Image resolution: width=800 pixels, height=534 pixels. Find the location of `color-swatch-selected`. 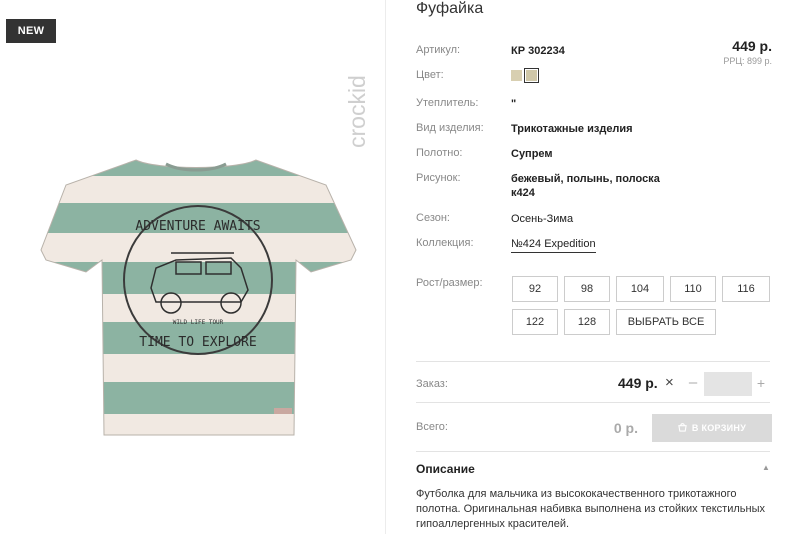

color-swatch-selected is located at coordinates (531, 75).